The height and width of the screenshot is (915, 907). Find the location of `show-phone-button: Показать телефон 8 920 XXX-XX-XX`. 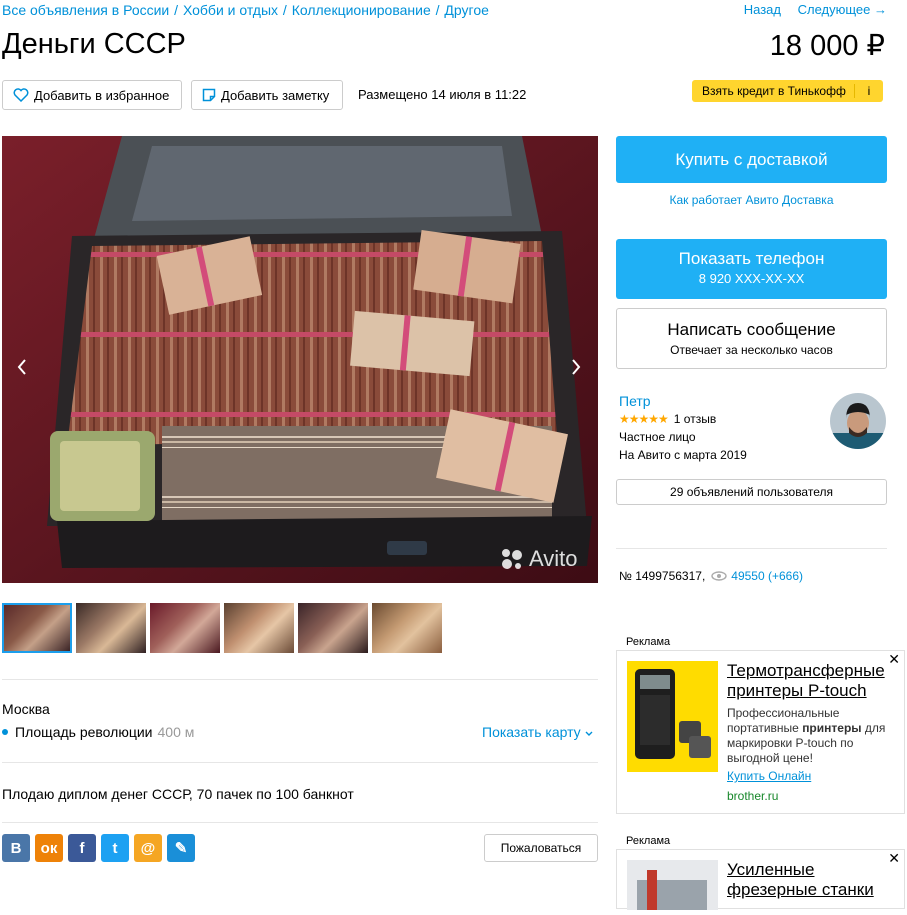

show-phone-button: Показать телефон 8 920 XXX-XX-XX is located at coordinates (751, 269).